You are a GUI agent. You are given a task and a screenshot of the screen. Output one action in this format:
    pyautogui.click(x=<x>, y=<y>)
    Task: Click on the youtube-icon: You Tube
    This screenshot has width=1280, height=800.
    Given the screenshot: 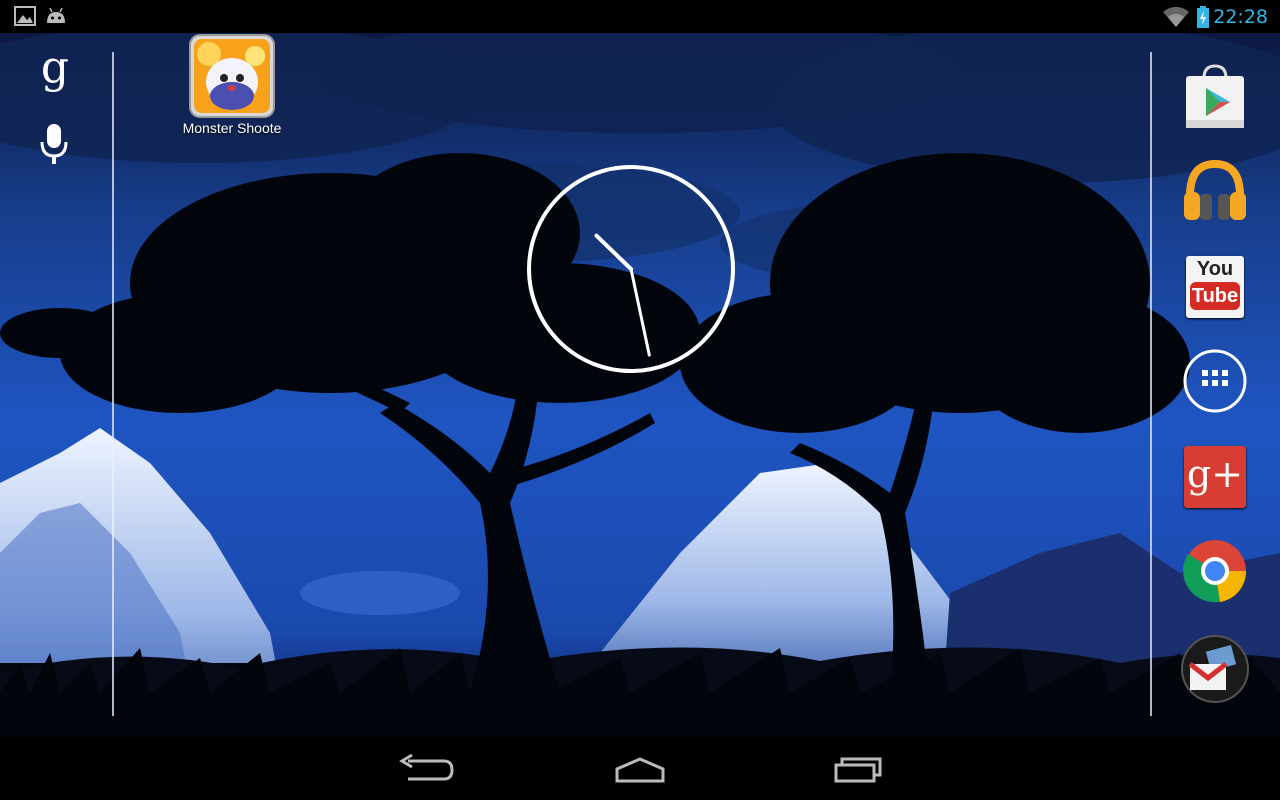 What is the action you would take?
    pyautogui.click(x=1215, y=287)
    